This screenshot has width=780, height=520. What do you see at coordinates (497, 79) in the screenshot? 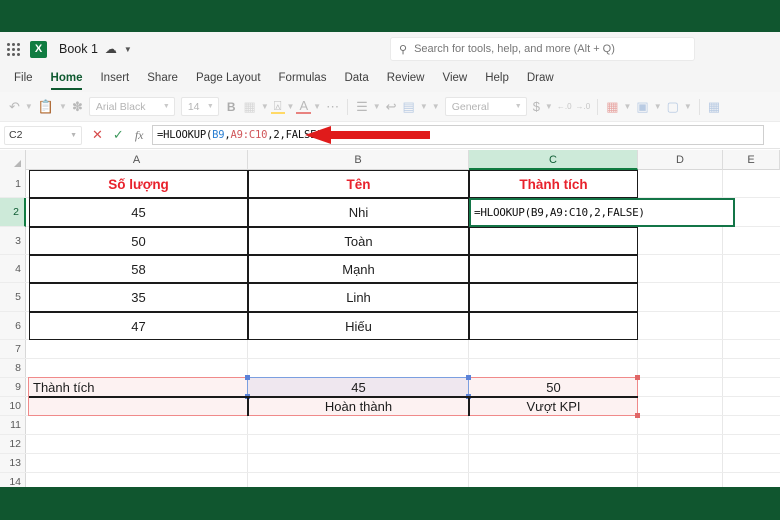
I see `tab-help: Help` at bounding box center [497, 79].